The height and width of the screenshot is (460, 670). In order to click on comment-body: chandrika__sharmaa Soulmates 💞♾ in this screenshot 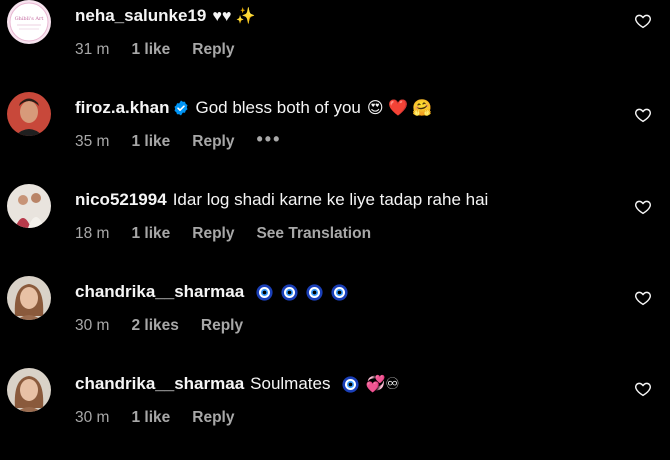, I will do `click(237, 384)`.